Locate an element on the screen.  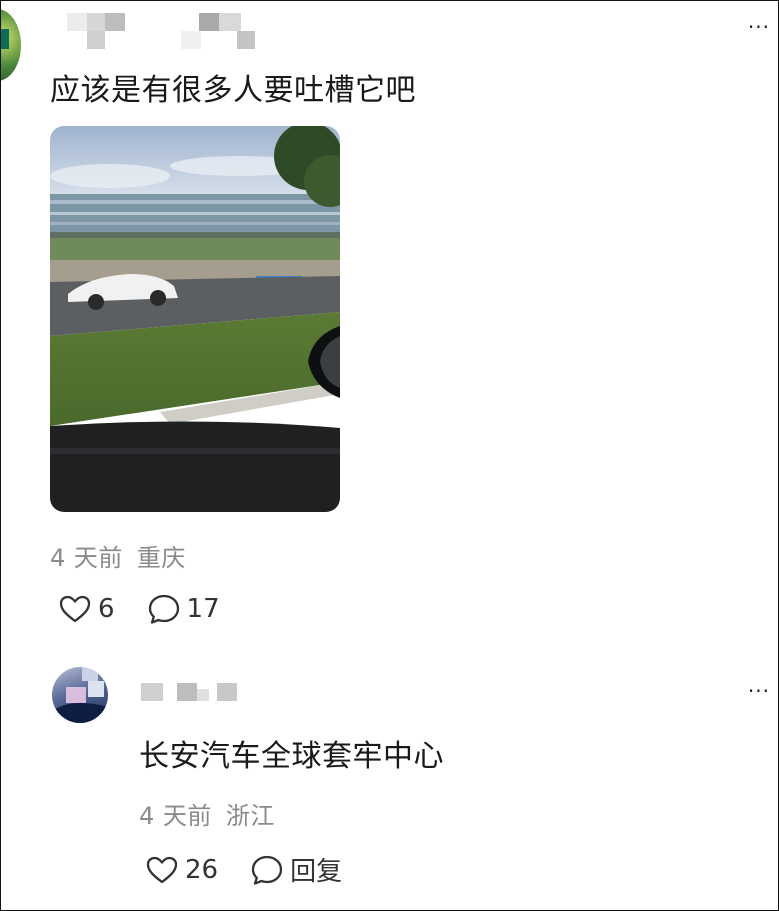
comment-meta: 4 天前 重庆 is located at coordinates (118, 555).